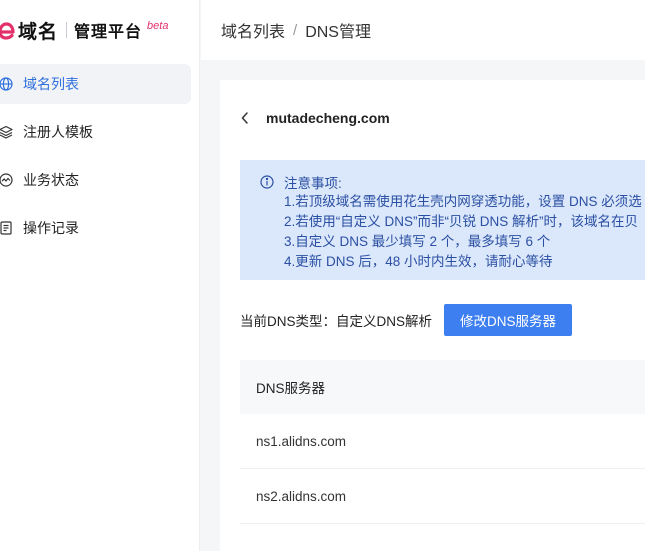 This screenshot has height=551, width=645. What do you see at coordinates (95, 132) in the screenshot?
I see `sidebar-item-registrant-templates: 注册人模板` at bounding box center [95, 132].